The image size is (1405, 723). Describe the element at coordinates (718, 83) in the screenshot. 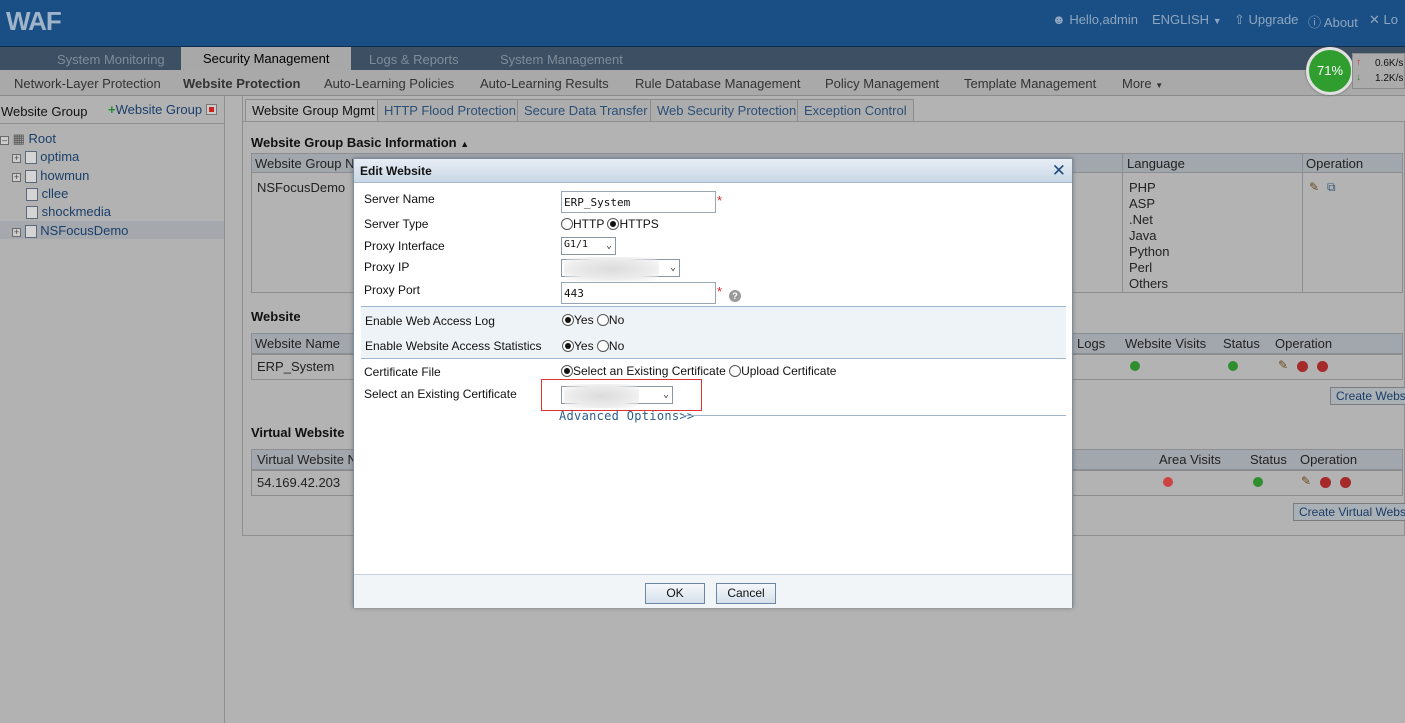

I see `subtab-rule-database: Rule Database Management` at that location.